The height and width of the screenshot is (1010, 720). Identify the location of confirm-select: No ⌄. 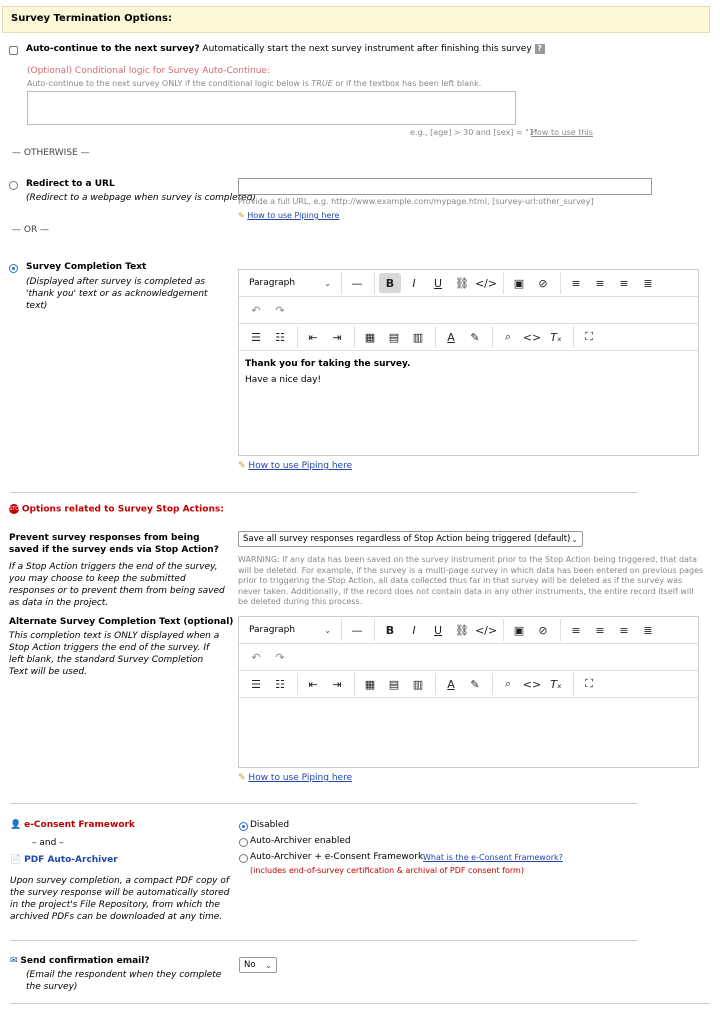
(258, 965).